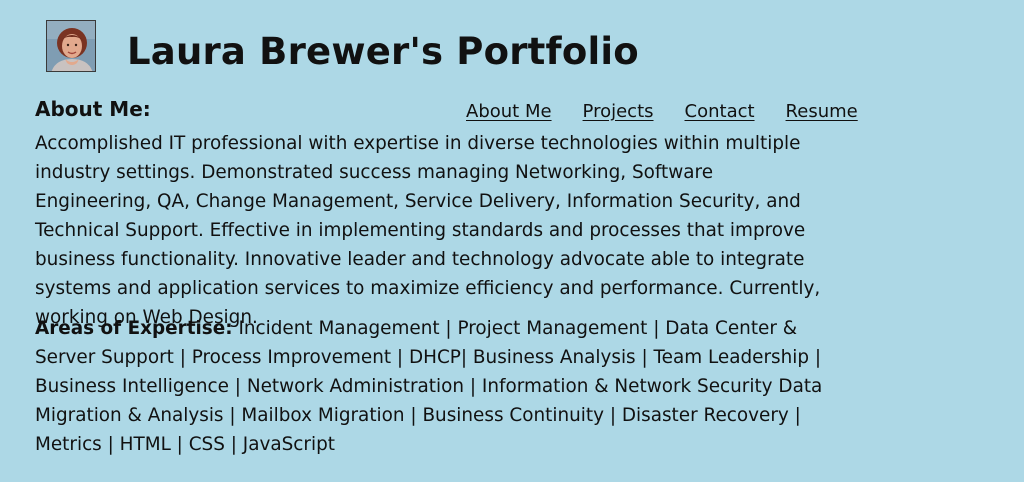 Image resolution: width=1024 pixels, height=482 pixels. I want to click on header, so click(71, 46).